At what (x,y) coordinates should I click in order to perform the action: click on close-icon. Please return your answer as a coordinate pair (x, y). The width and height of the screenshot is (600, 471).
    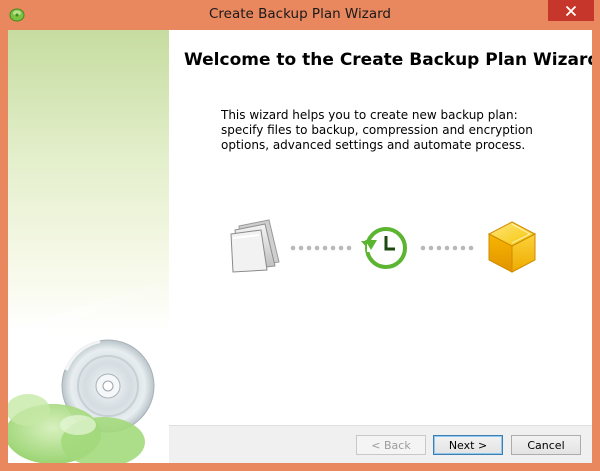
    Looking at the image, I should click on (571, 10).